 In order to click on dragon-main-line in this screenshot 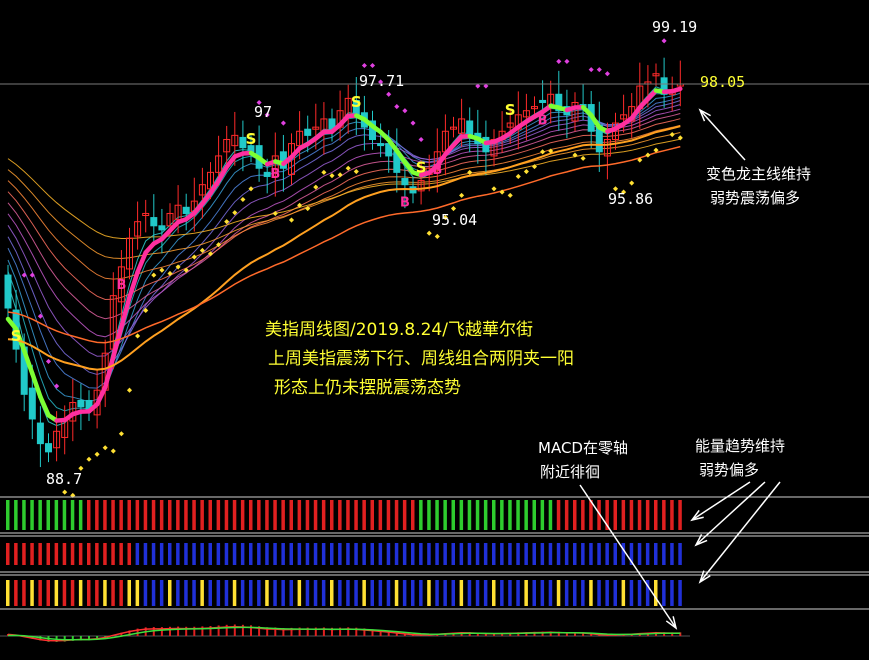, I will do `click(676, 90)`.